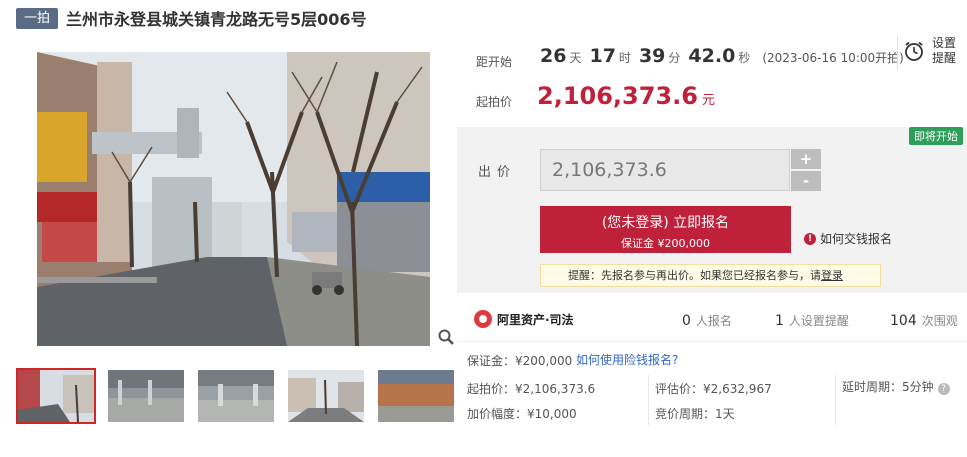 This screenshot has width=967, height=457. I want to click on signups-label: 人报名, so click(713, 321).